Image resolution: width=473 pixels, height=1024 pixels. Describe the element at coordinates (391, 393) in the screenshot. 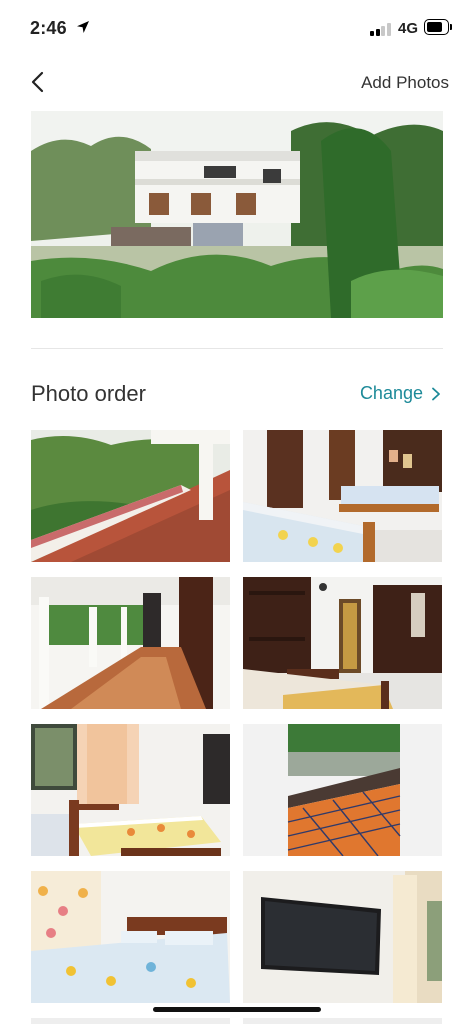

I see `change-label: Change` at that location.